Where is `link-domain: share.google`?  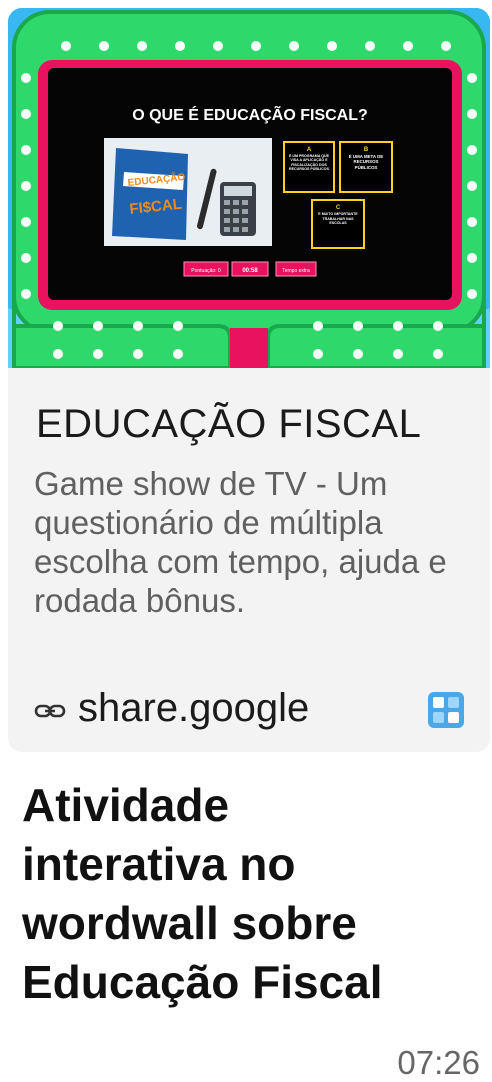
link-domain: share.google is located at coordinates (193, 708).